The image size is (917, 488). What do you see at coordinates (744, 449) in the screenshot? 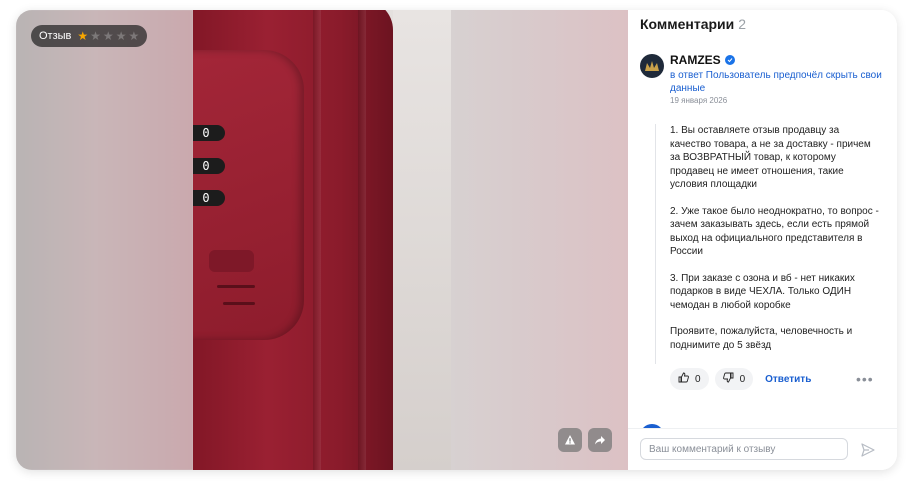
I see `comment-input` at bounding box center [744, 449].